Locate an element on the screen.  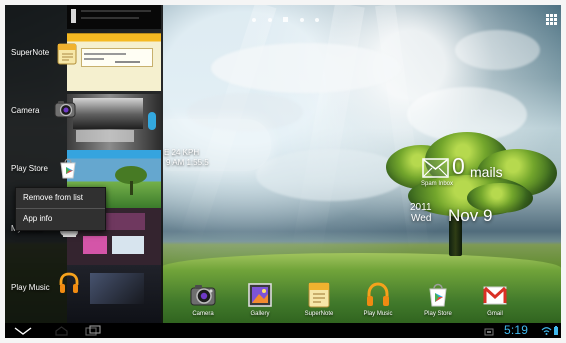
date-widget: 2011 Wed Nov 9 is located at coordinates (457, 217).